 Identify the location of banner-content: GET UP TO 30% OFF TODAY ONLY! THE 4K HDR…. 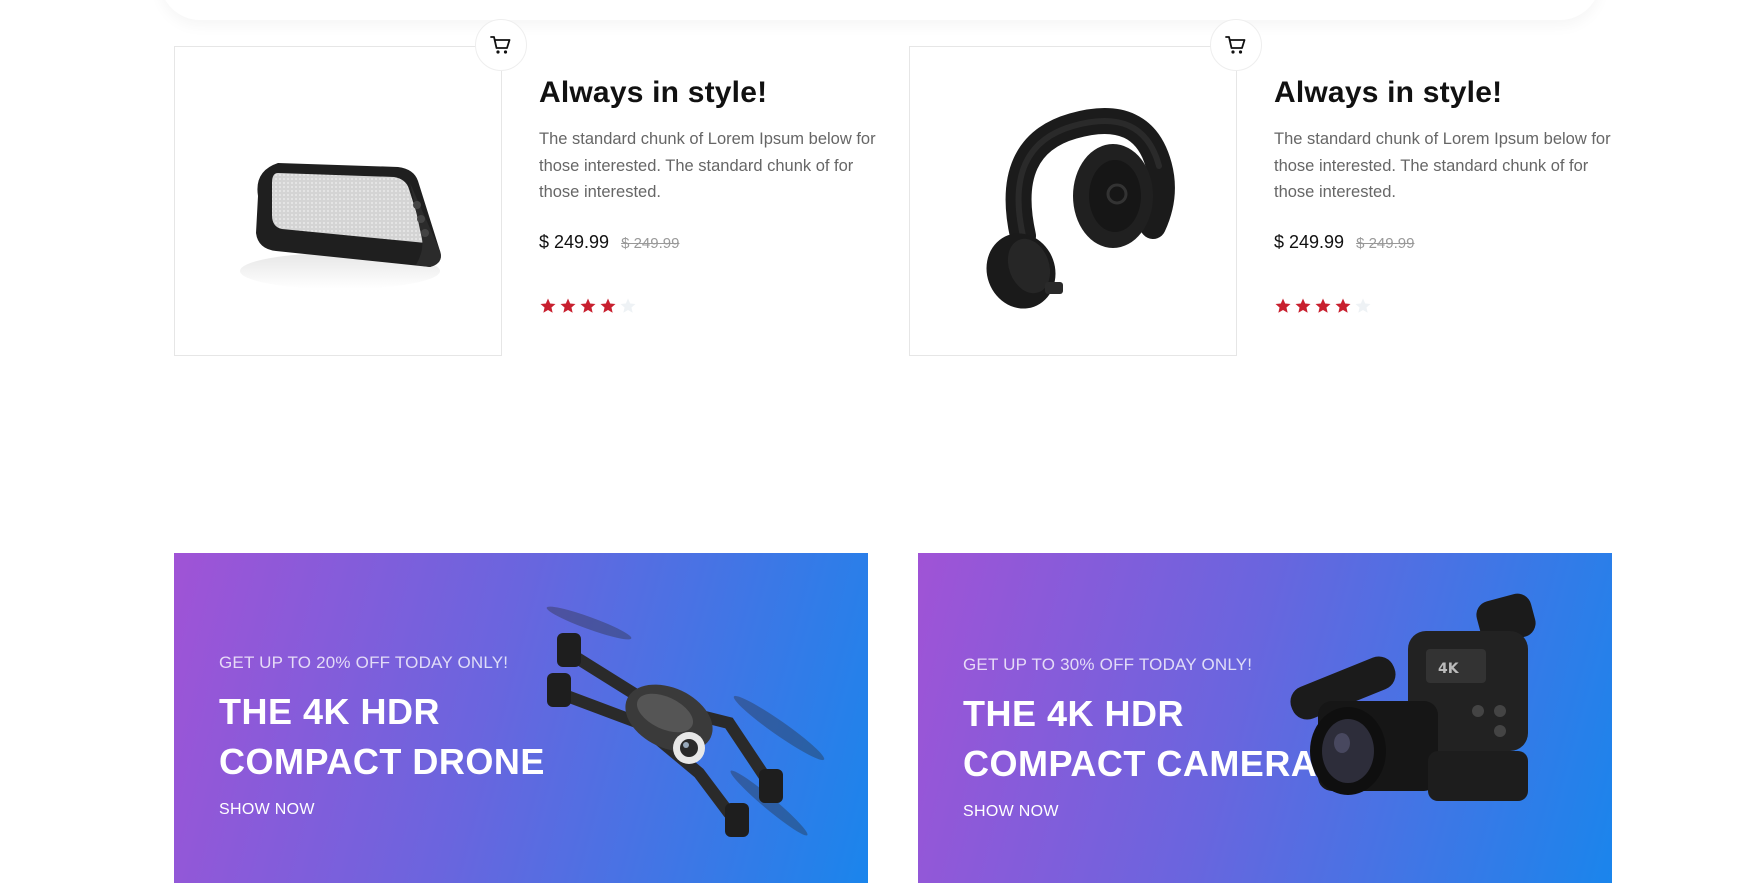
(1140, 738).